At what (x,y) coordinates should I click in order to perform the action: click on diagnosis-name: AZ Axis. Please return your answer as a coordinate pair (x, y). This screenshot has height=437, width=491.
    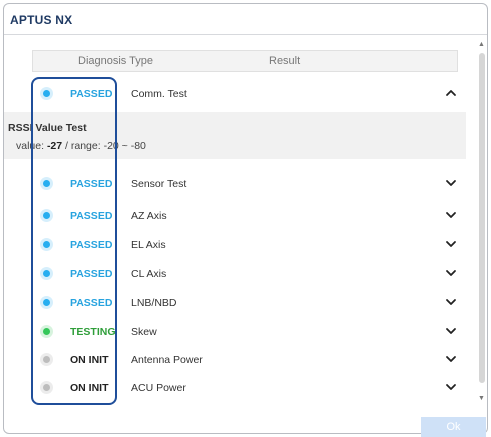
    Looking at the image, I should click on (149, 216).